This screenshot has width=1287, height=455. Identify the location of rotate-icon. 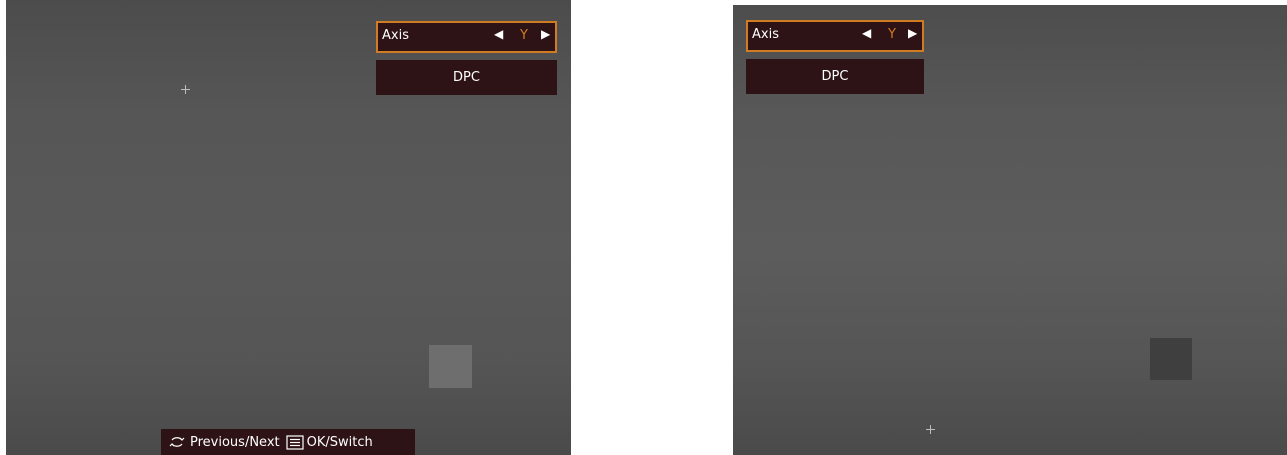
(177, 442).